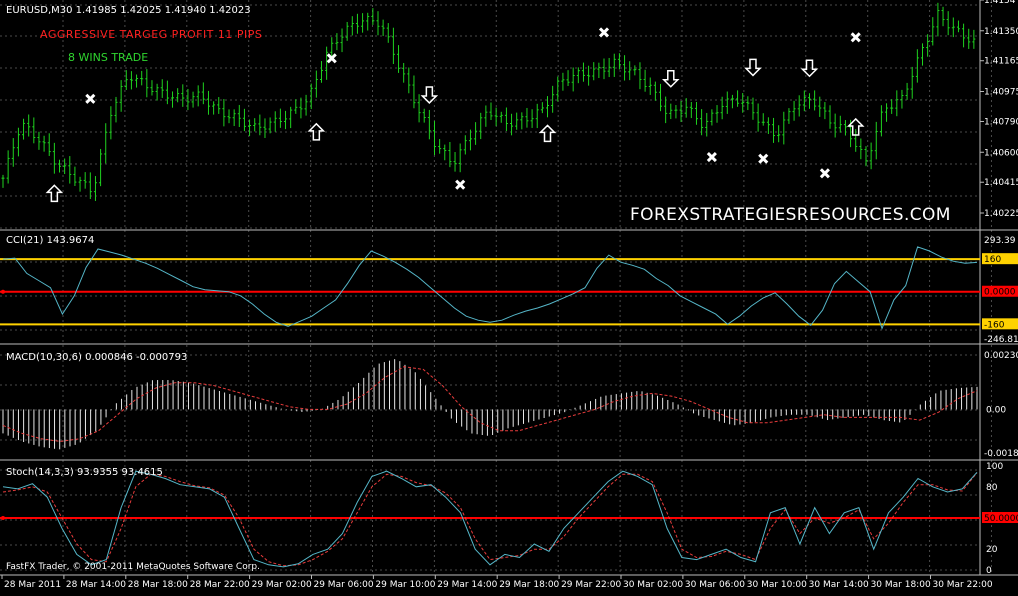 This screenshot has height=596, width=1018. What do you see at coordinates (467, 585) in the screenshot?
I see `time-axis-label: 29 Mar 14:00` at bounding box center [467, 585].